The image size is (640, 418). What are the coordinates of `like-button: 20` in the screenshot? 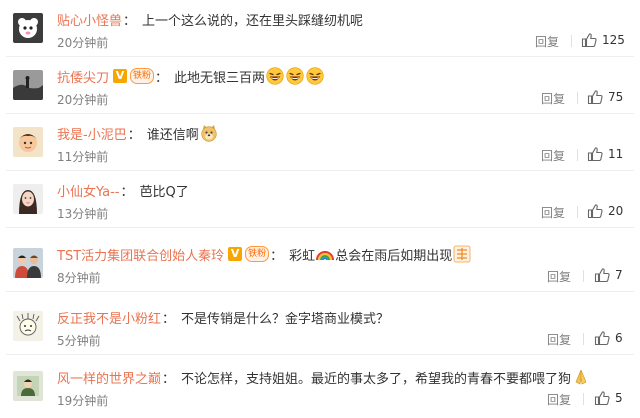 It's located at (605, 211).